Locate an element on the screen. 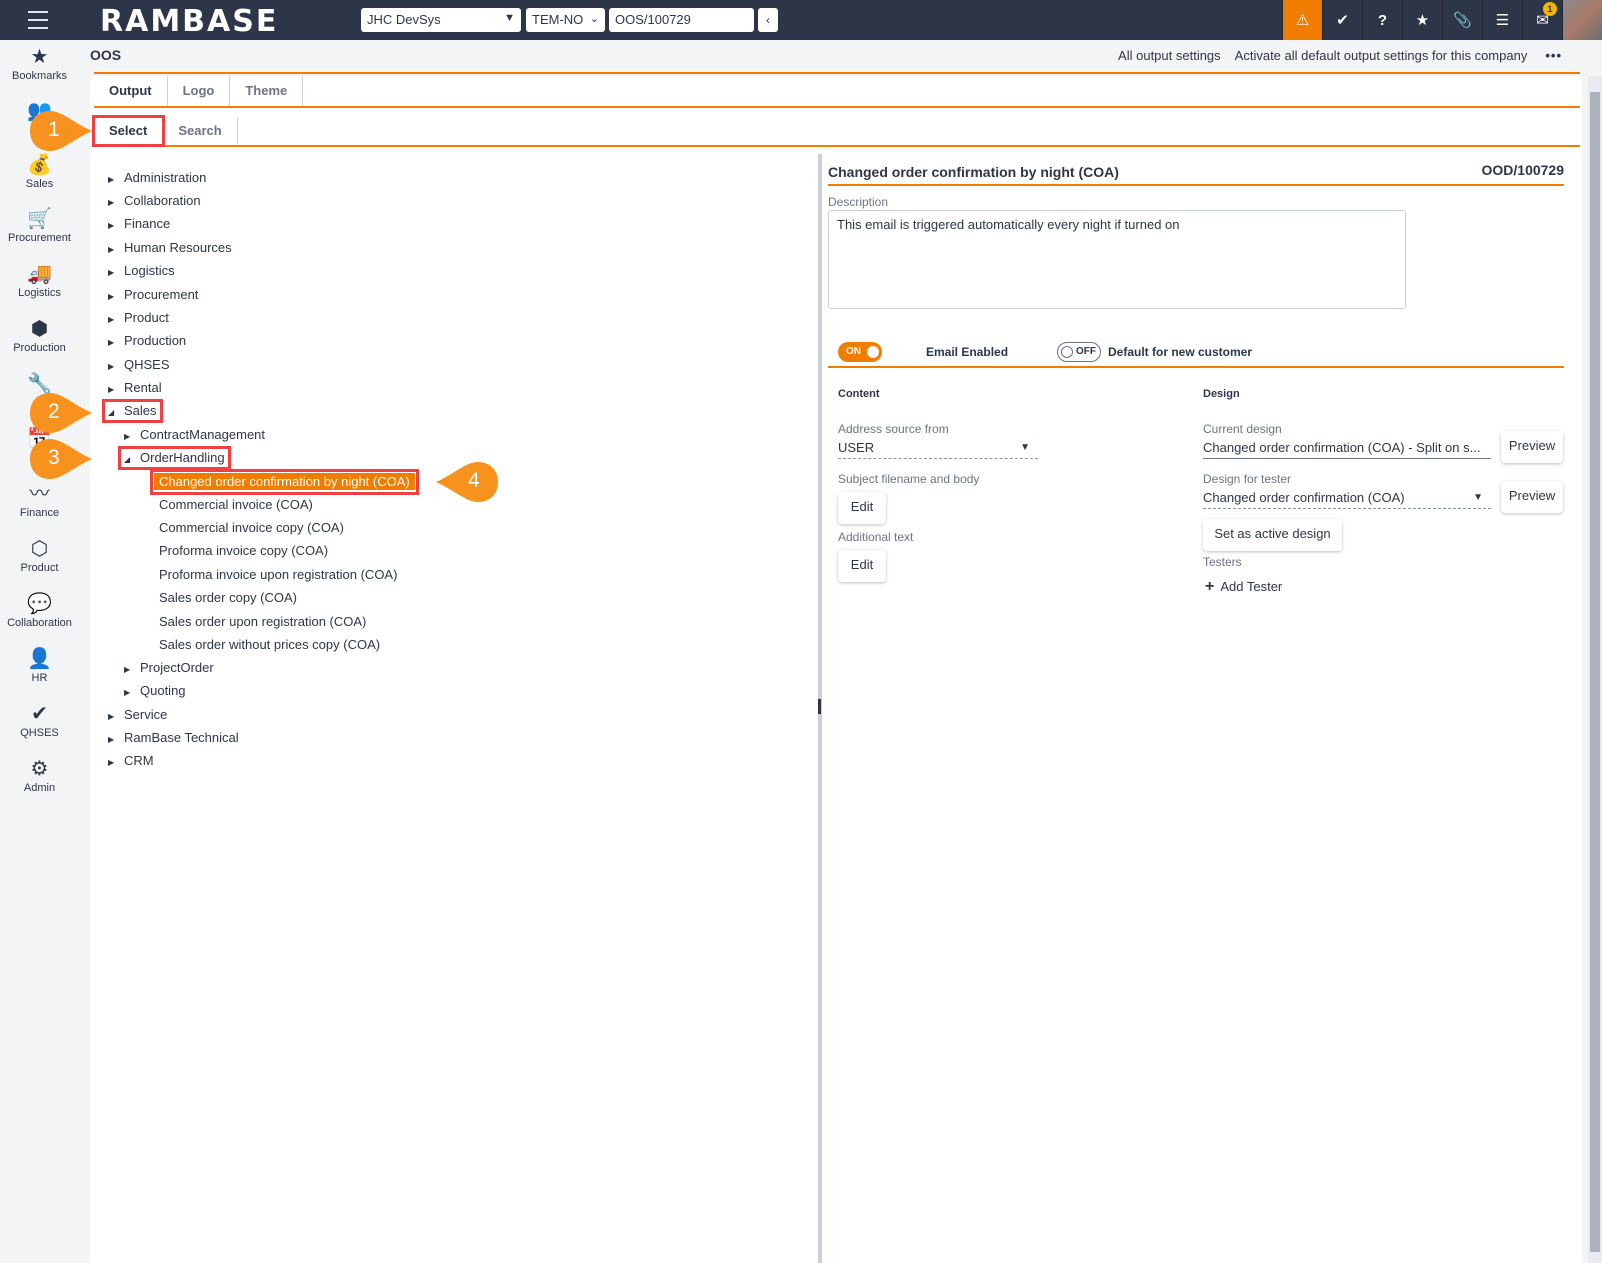 This screenshot has height=1263, width=1602. page-title: OOS is located at coordinates (106, 55).